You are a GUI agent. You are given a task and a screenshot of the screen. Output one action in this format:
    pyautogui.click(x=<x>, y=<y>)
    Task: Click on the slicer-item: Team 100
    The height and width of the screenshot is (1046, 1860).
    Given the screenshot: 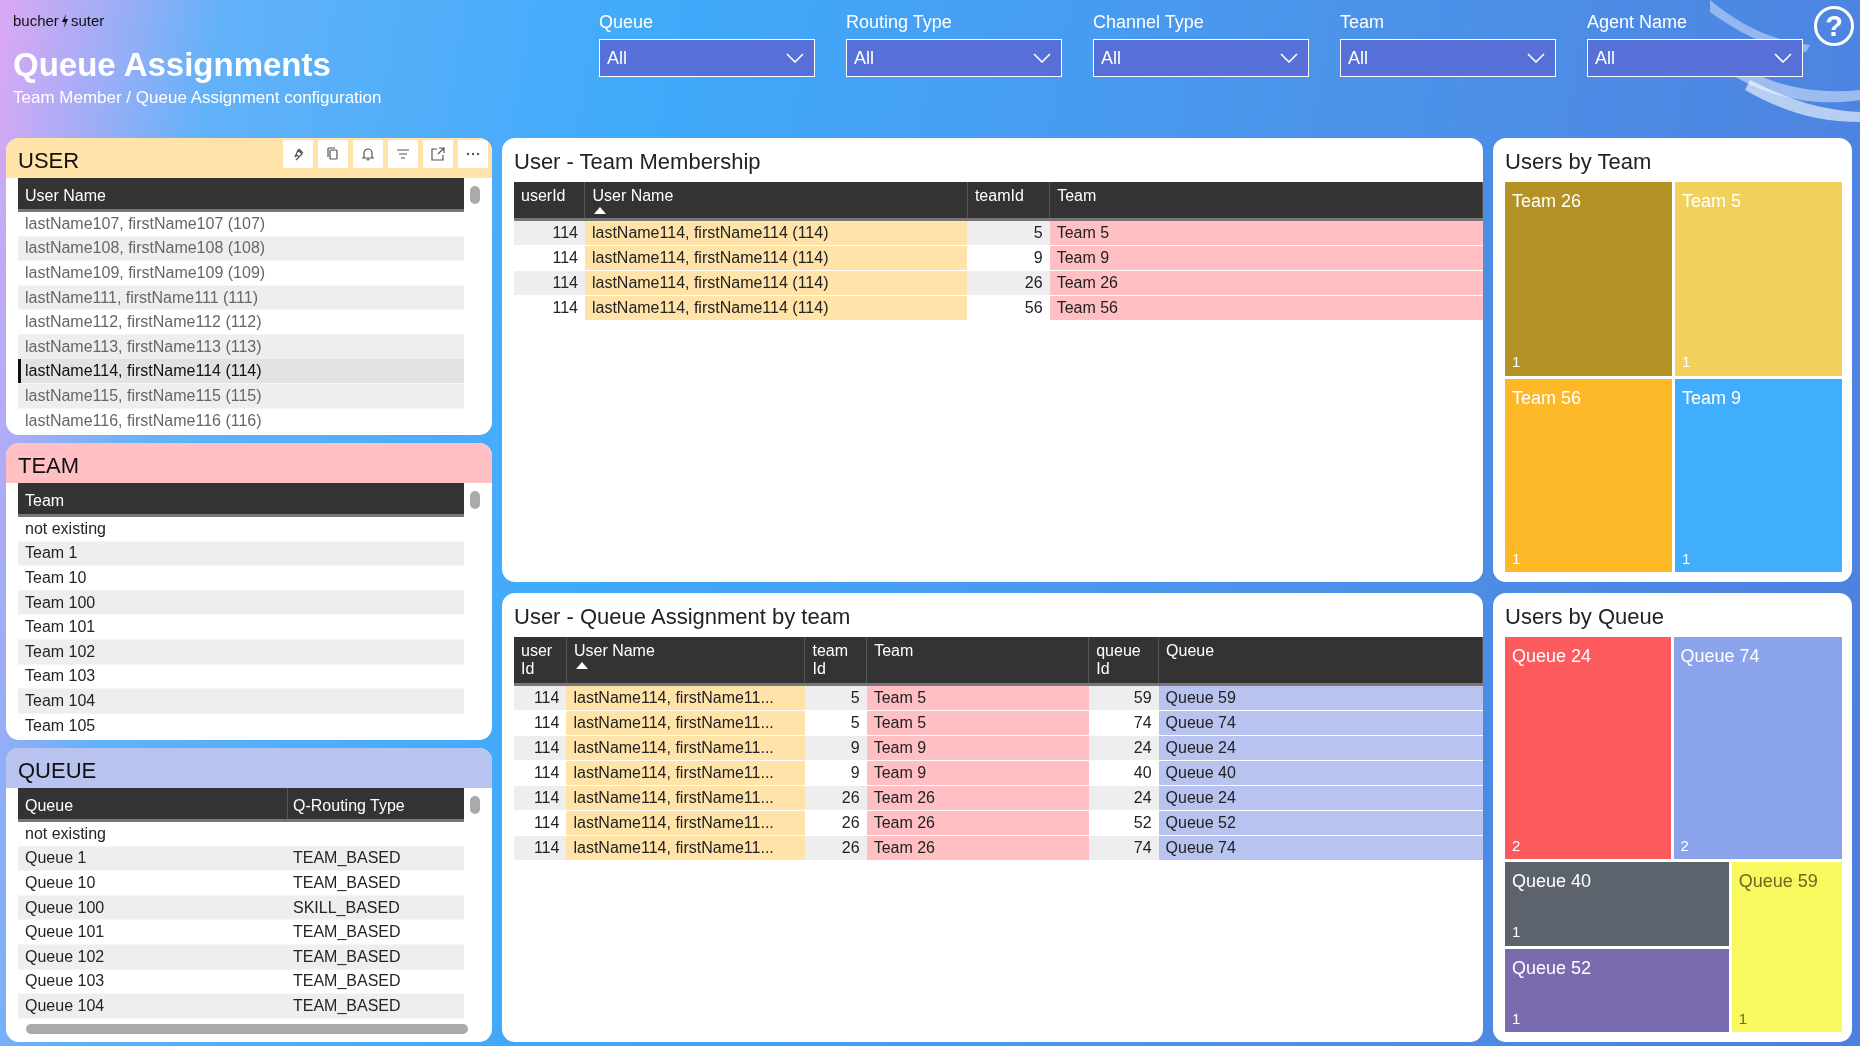 What is the action you would take?
    pyautogui.click(x=60, y=602)
    